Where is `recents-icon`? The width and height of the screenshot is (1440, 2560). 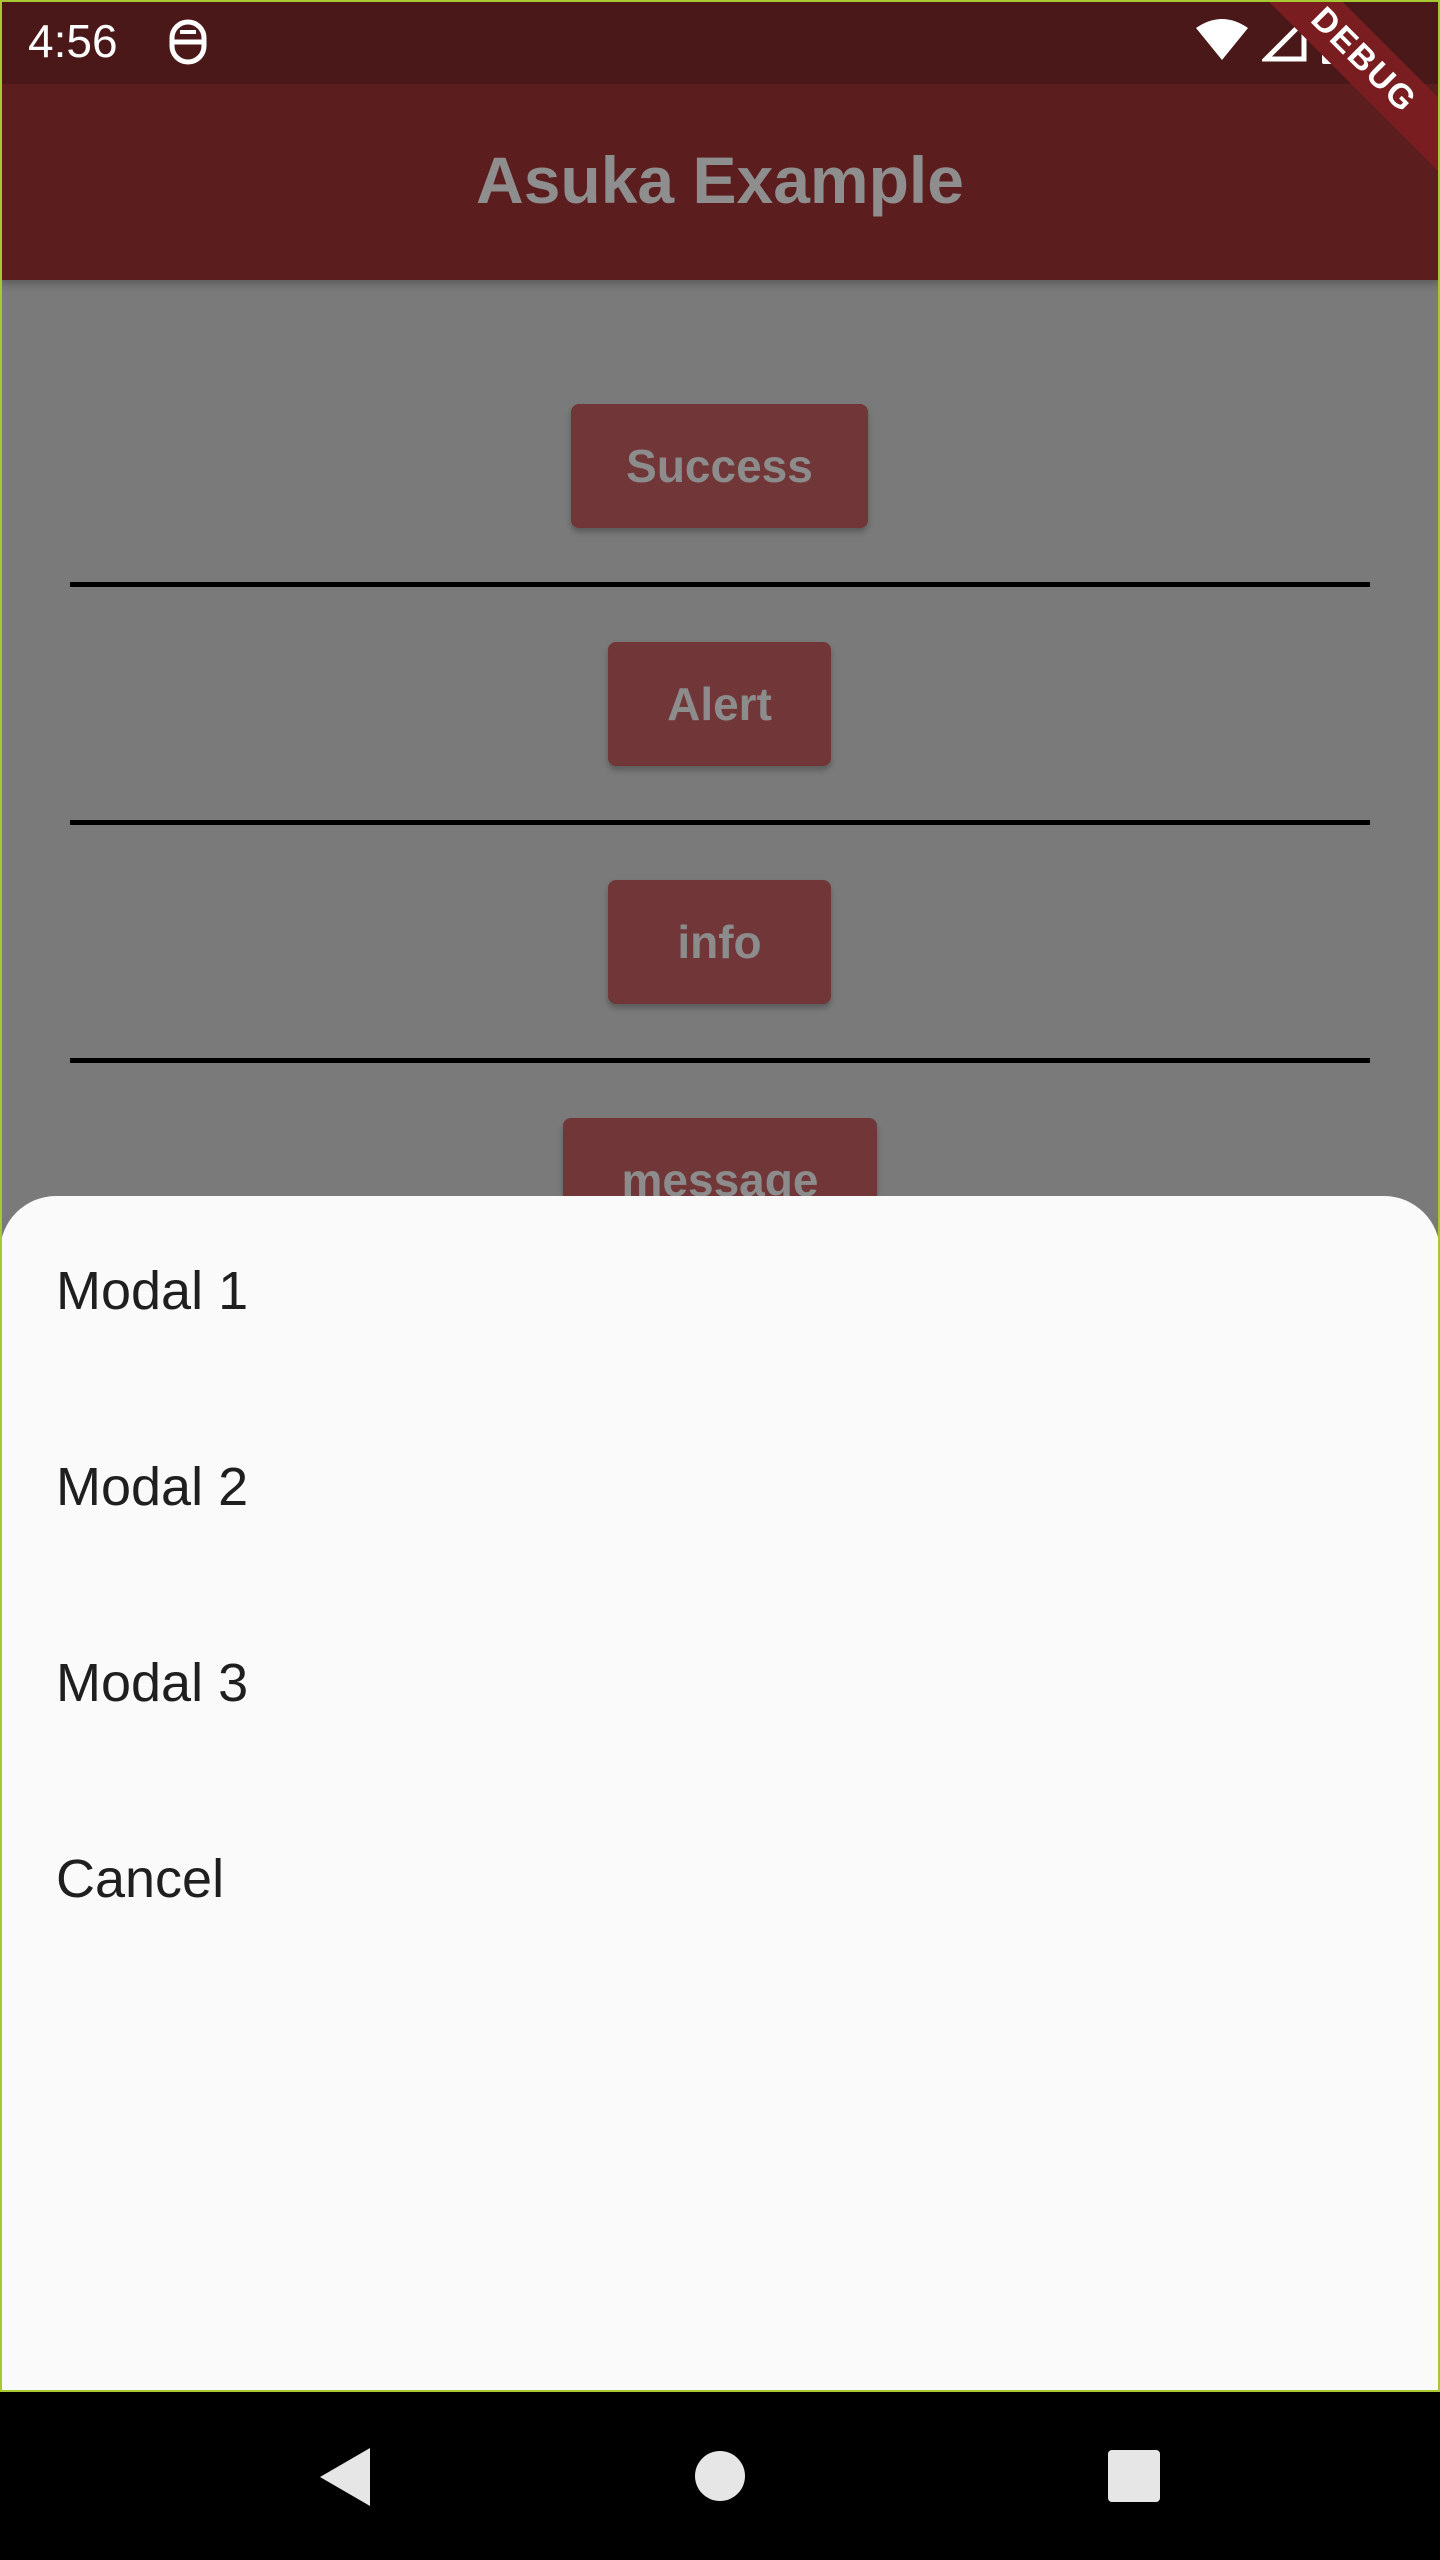
recents-icon is located at coordinates (1134, 2478).